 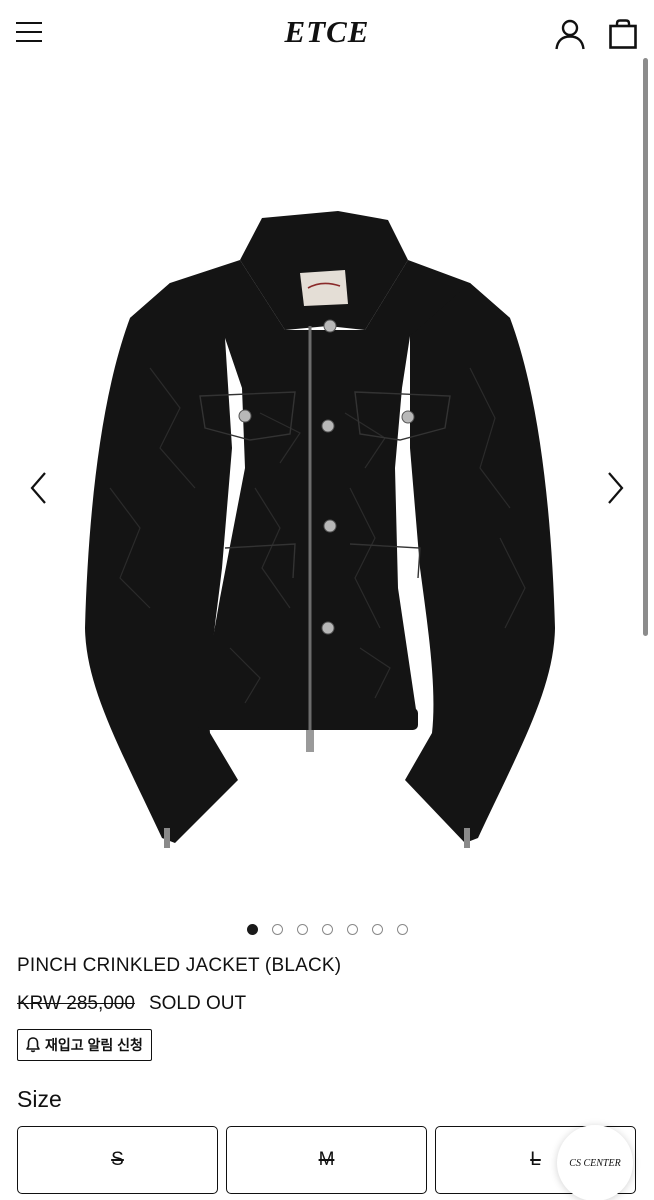 I want to click on size-option-label: S, so click(x=117, y=1159).